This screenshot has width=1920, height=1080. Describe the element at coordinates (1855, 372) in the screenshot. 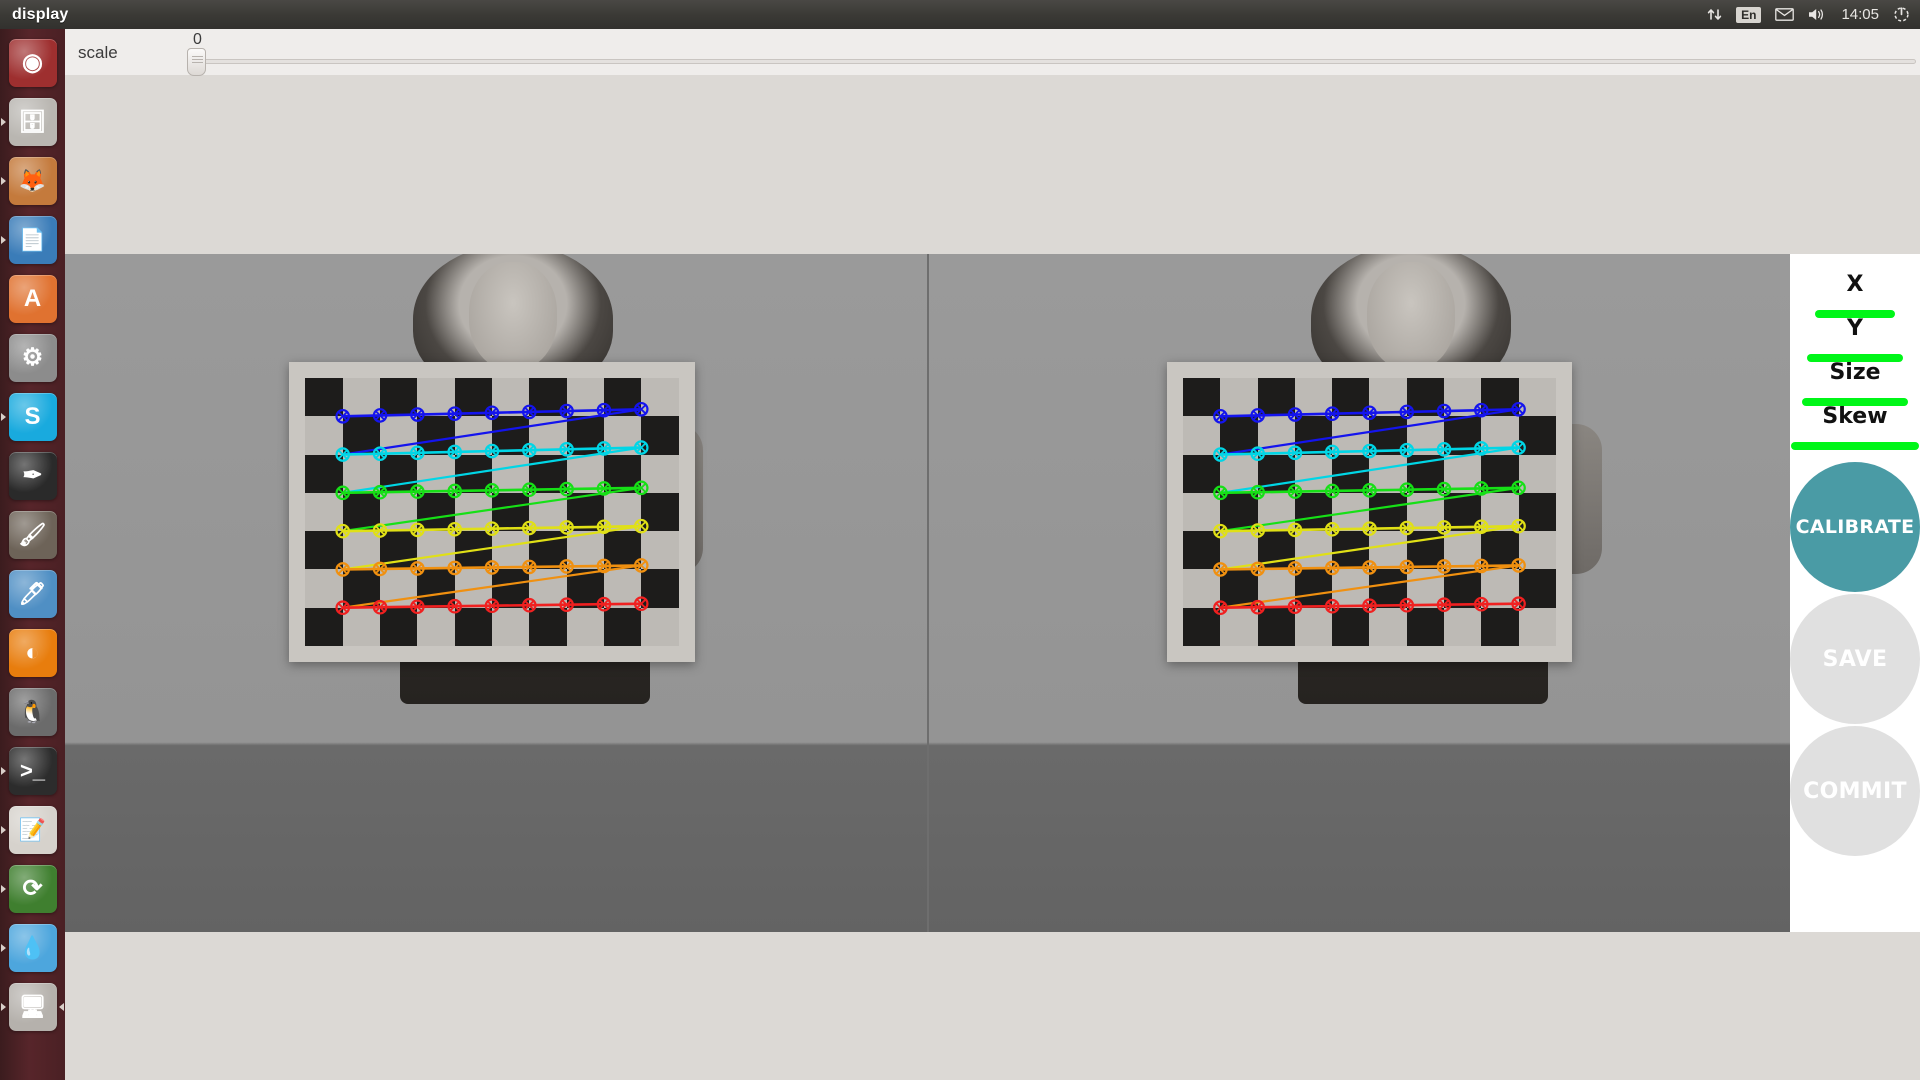

I see `metric-label-size: Size` at that location.